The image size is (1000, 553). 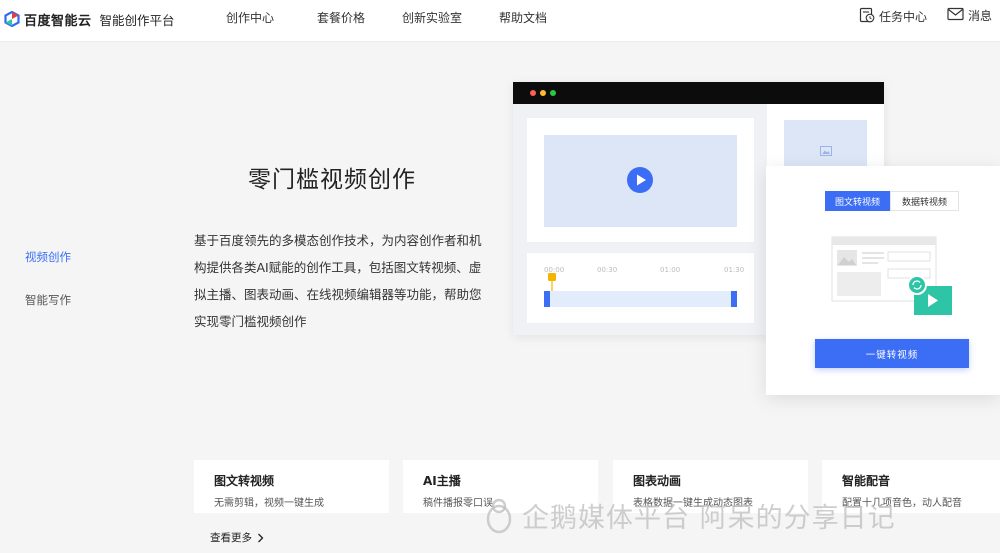 What do you see at coordinates (640, 299) in the screenshot?
I see `timeline-track` at bounding box center [640, 299].